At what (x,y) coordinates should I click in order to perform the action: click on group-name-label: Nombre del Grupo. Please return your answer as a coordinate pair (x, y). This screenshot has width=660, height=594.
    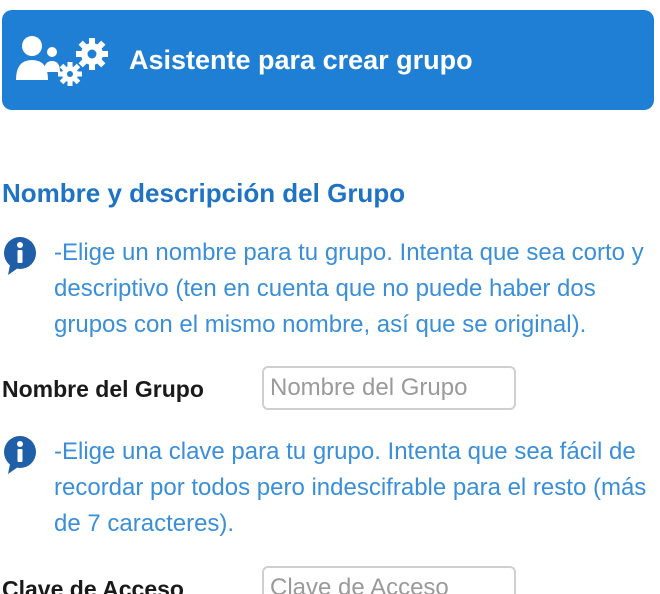
    Looking at the image, I should click on (103, 389).